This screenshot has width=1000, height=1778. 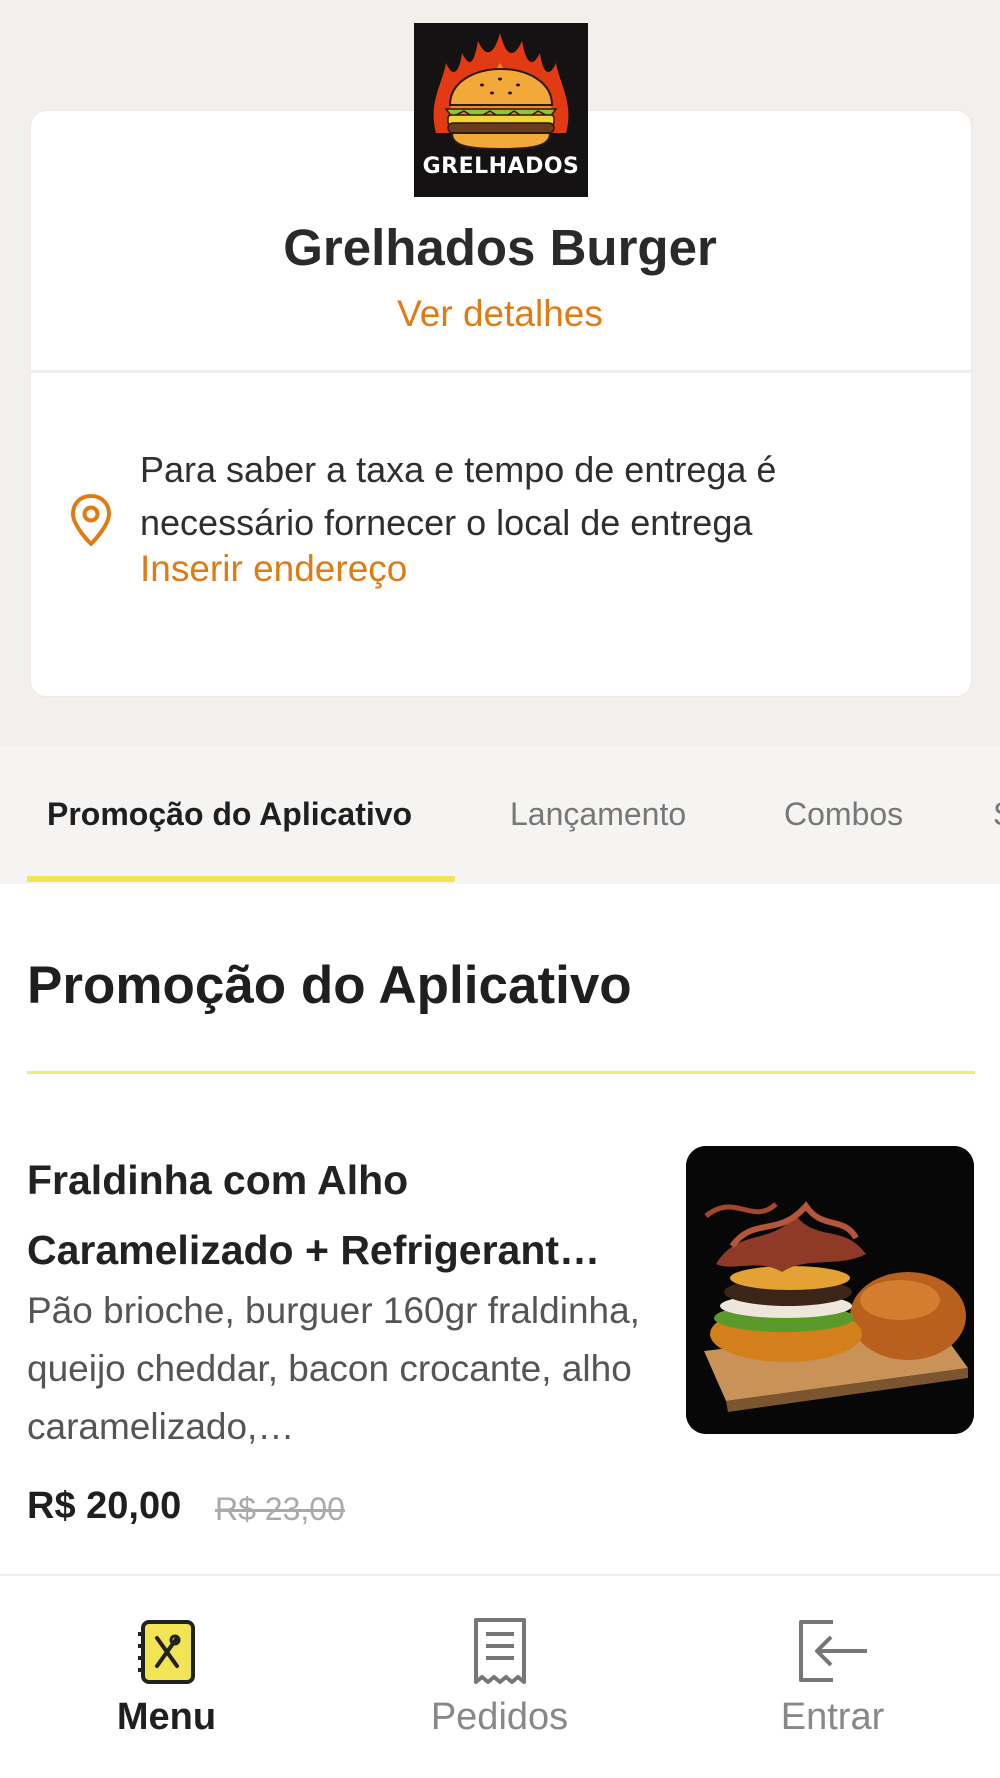 What do you see at coordinates (166, 1717) in the screenshot?
I see `nav-menu-label: Menu` at bounding box center [166, 1717].